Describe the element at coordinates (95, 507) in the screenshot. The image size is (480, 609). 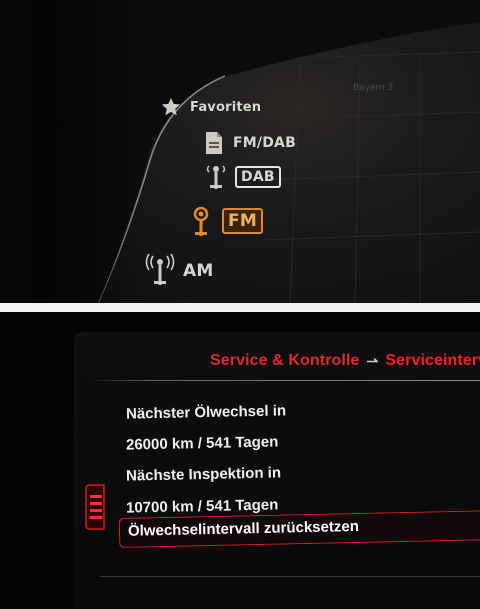
I see `scroll-indicator-icon` at that location.